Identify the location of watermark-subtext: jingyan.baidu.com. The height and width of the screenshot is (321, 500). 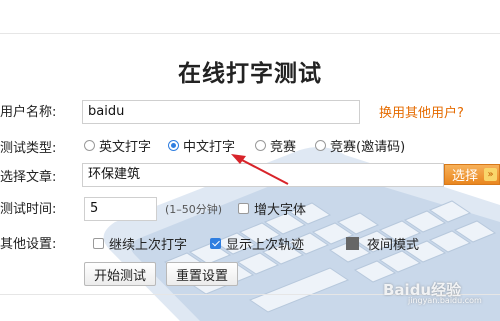
(445, 300).